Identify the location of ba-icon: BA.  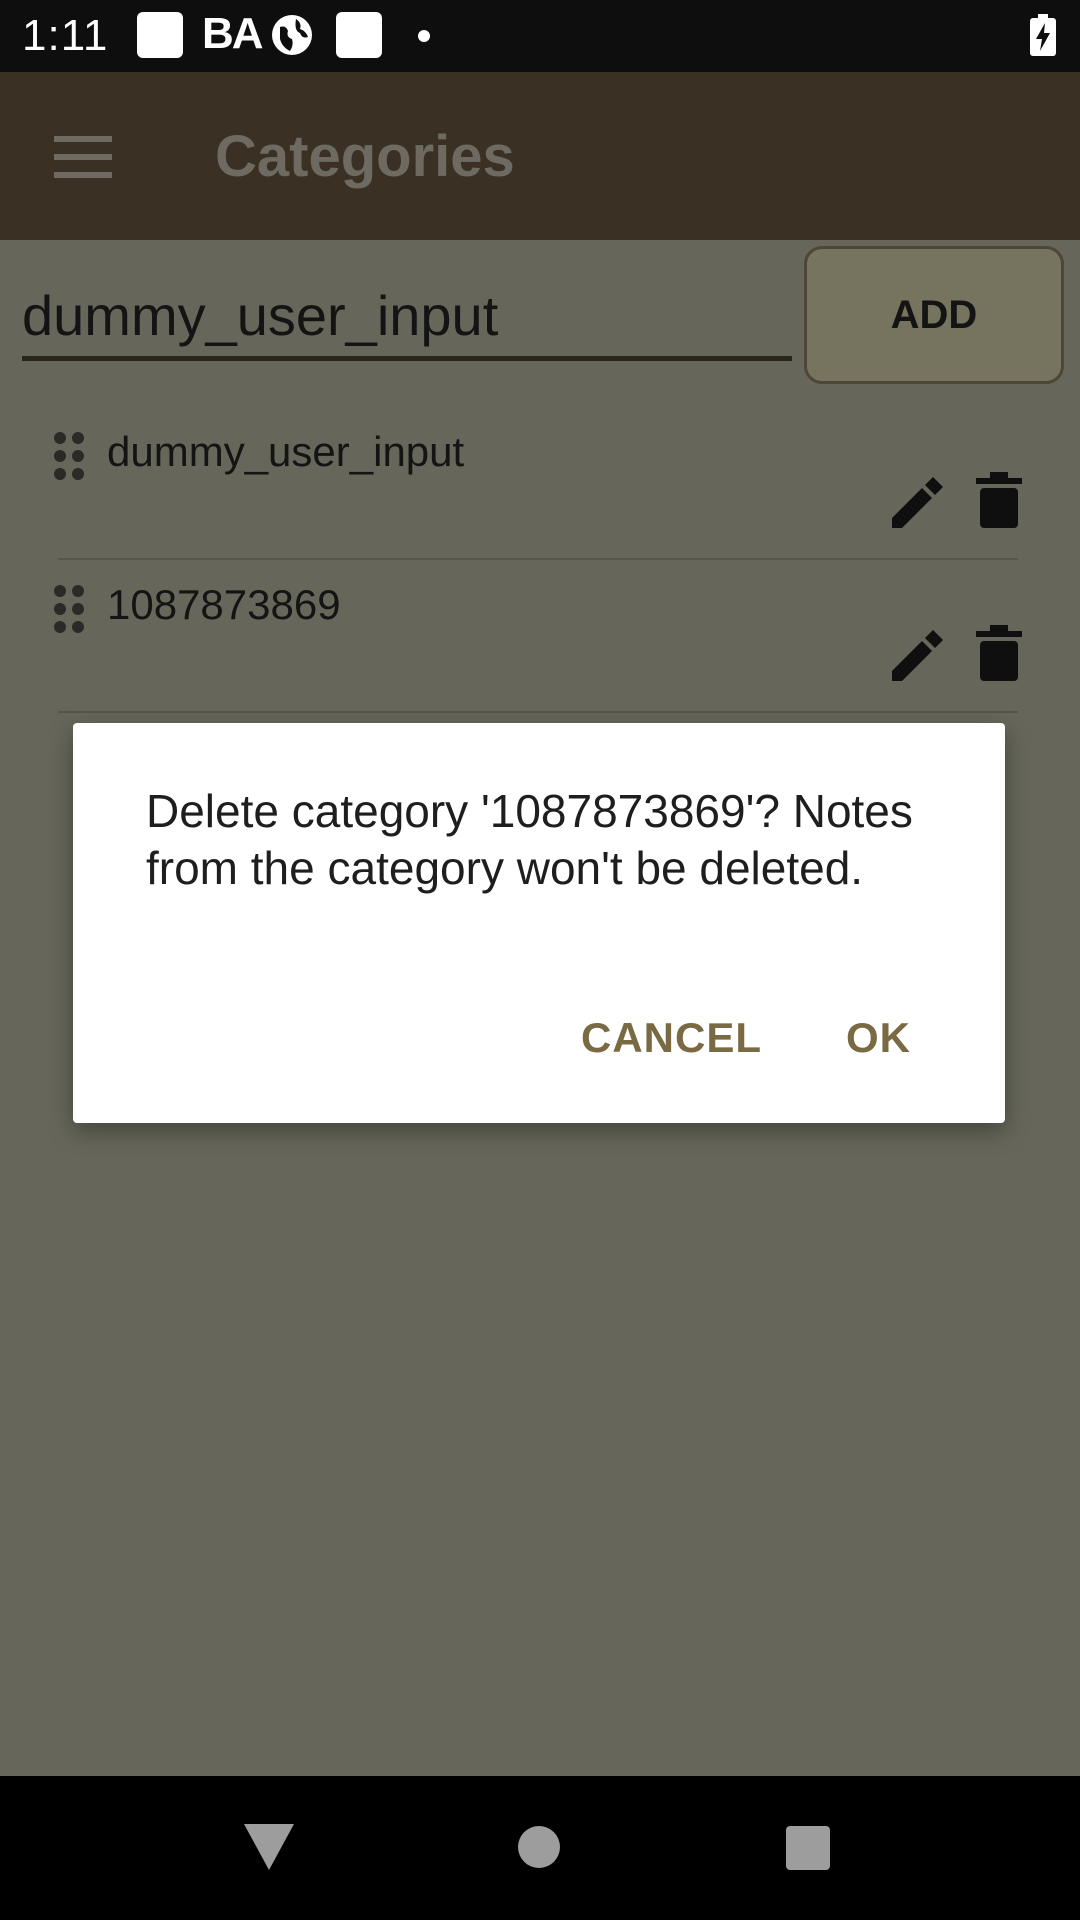
(233, 33).